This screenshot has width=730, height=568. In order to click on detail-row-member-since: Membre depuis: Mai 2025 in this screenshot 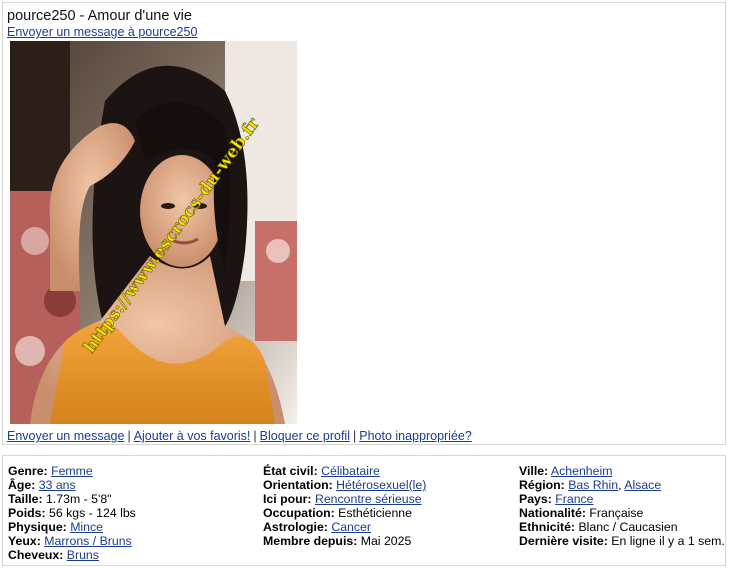, I will do `click(344, 541)`.